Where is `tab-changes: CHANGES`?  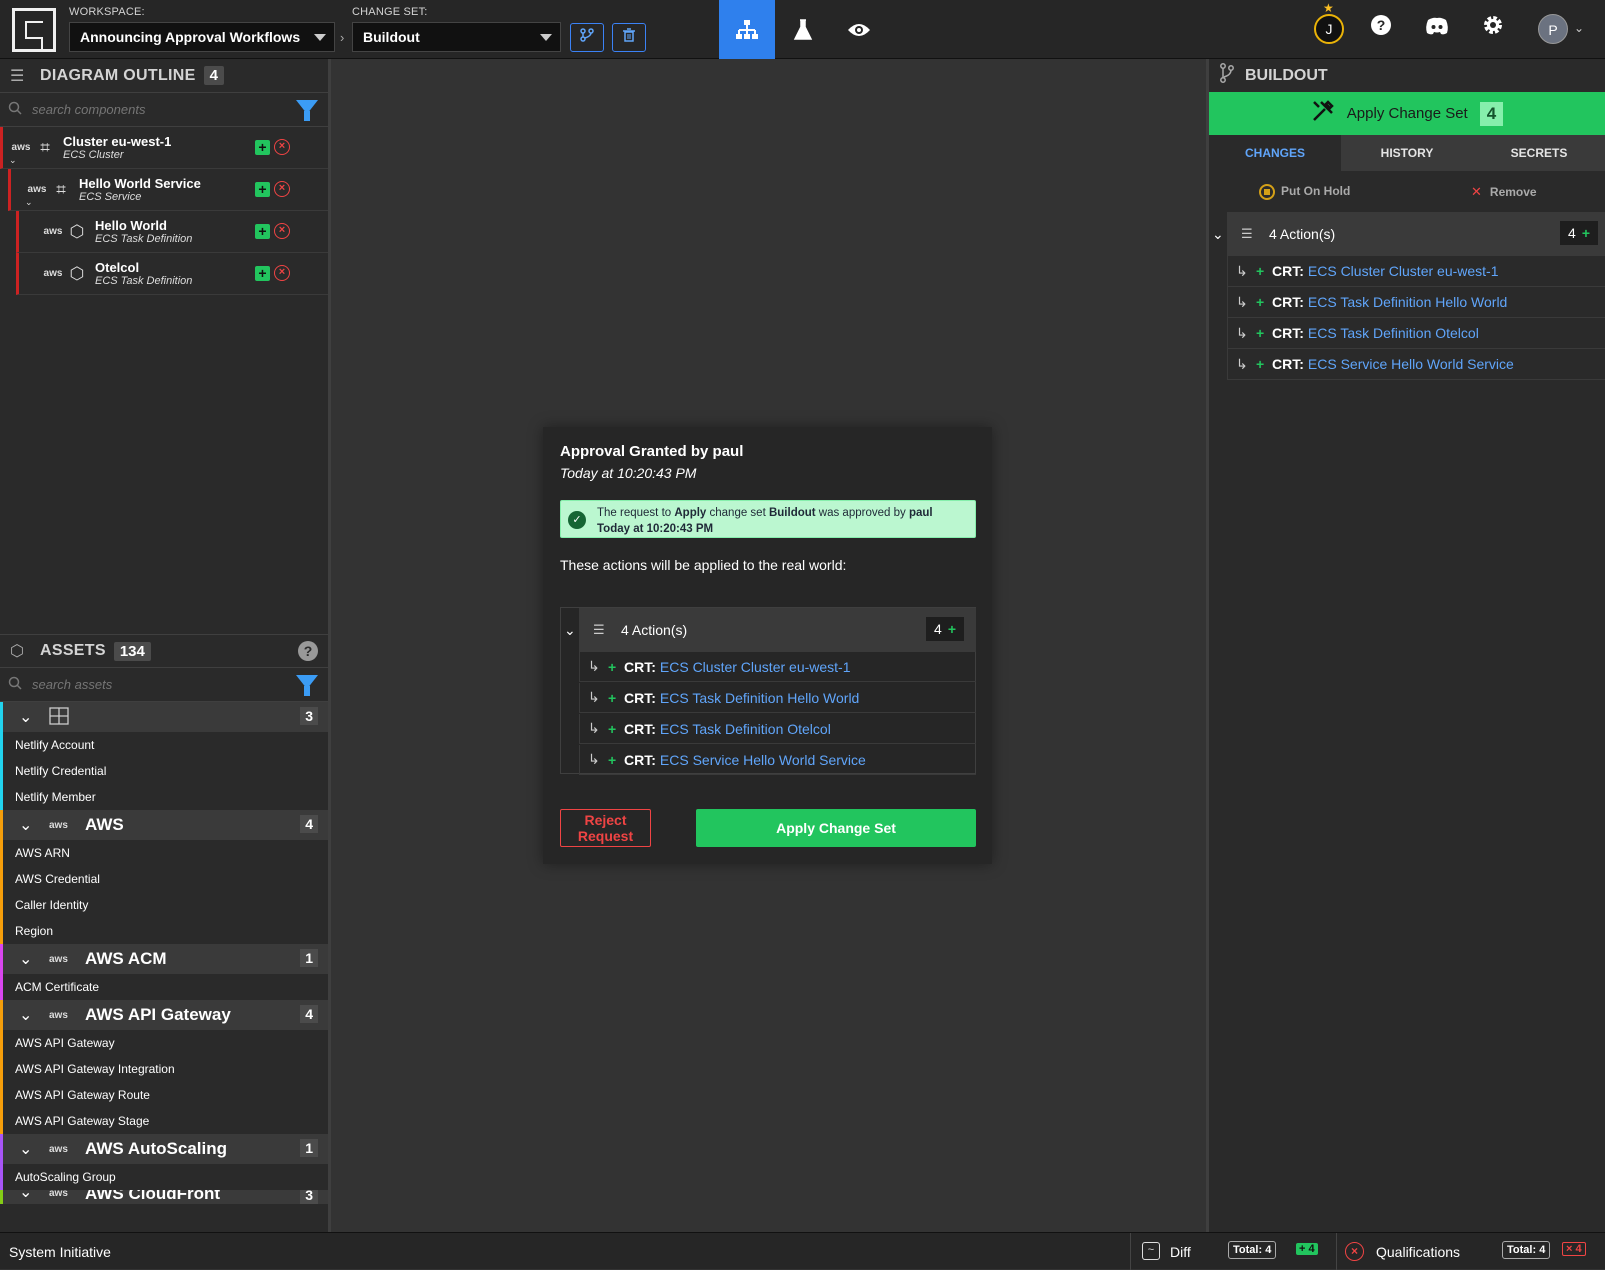
tab-changes: CHANGES is located at coordinates (1275, 153).